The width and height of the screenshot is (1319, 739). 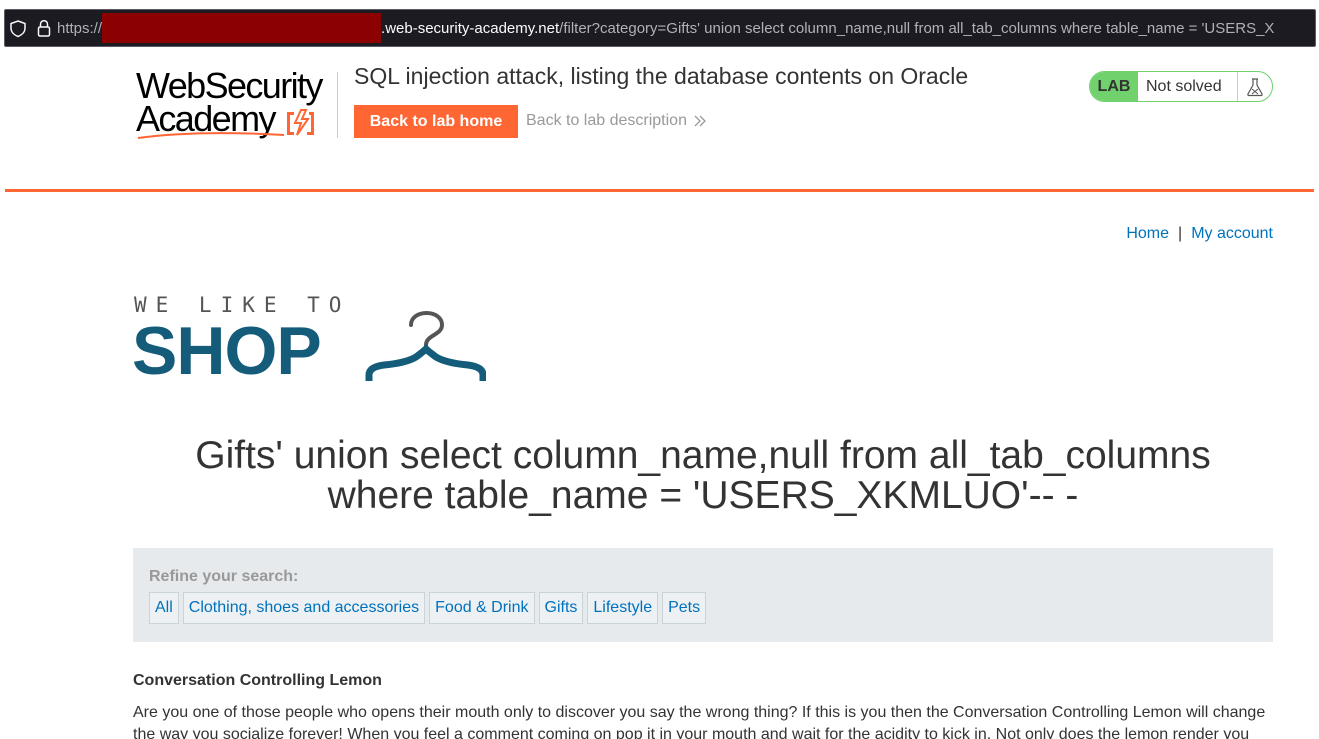 What do you see at coordinates (300, 122) in the screenshot?
I see `lightning-bolt-icon` at bounding box center [300, 122].